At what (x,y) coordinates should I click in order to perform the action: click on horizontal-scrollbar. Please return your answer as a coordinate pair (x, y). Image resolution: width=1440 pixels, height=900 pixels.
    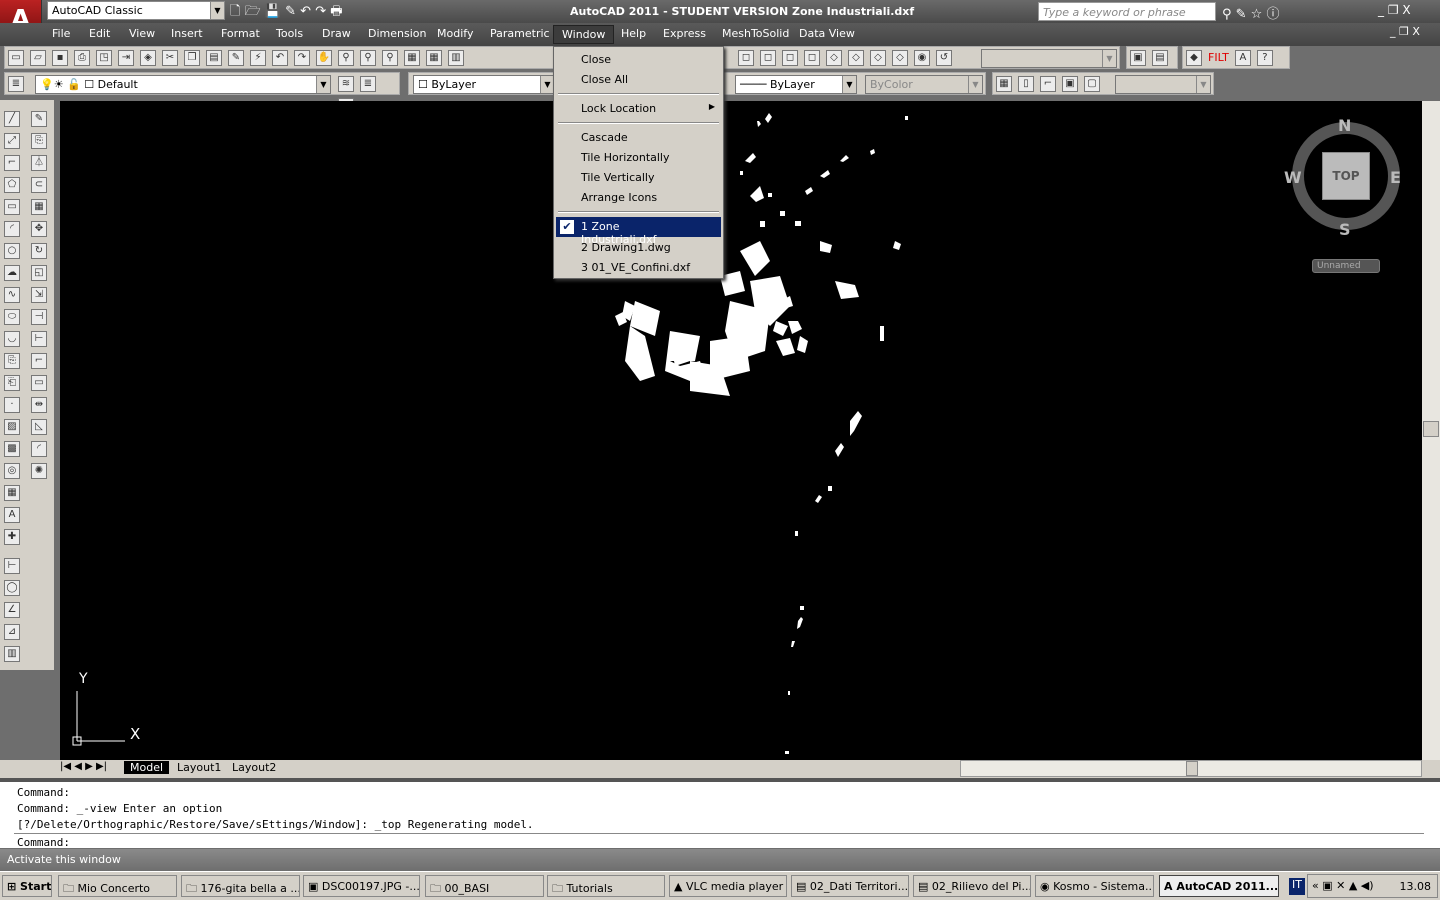
    Looking at the image, I should click on (1191, 768).